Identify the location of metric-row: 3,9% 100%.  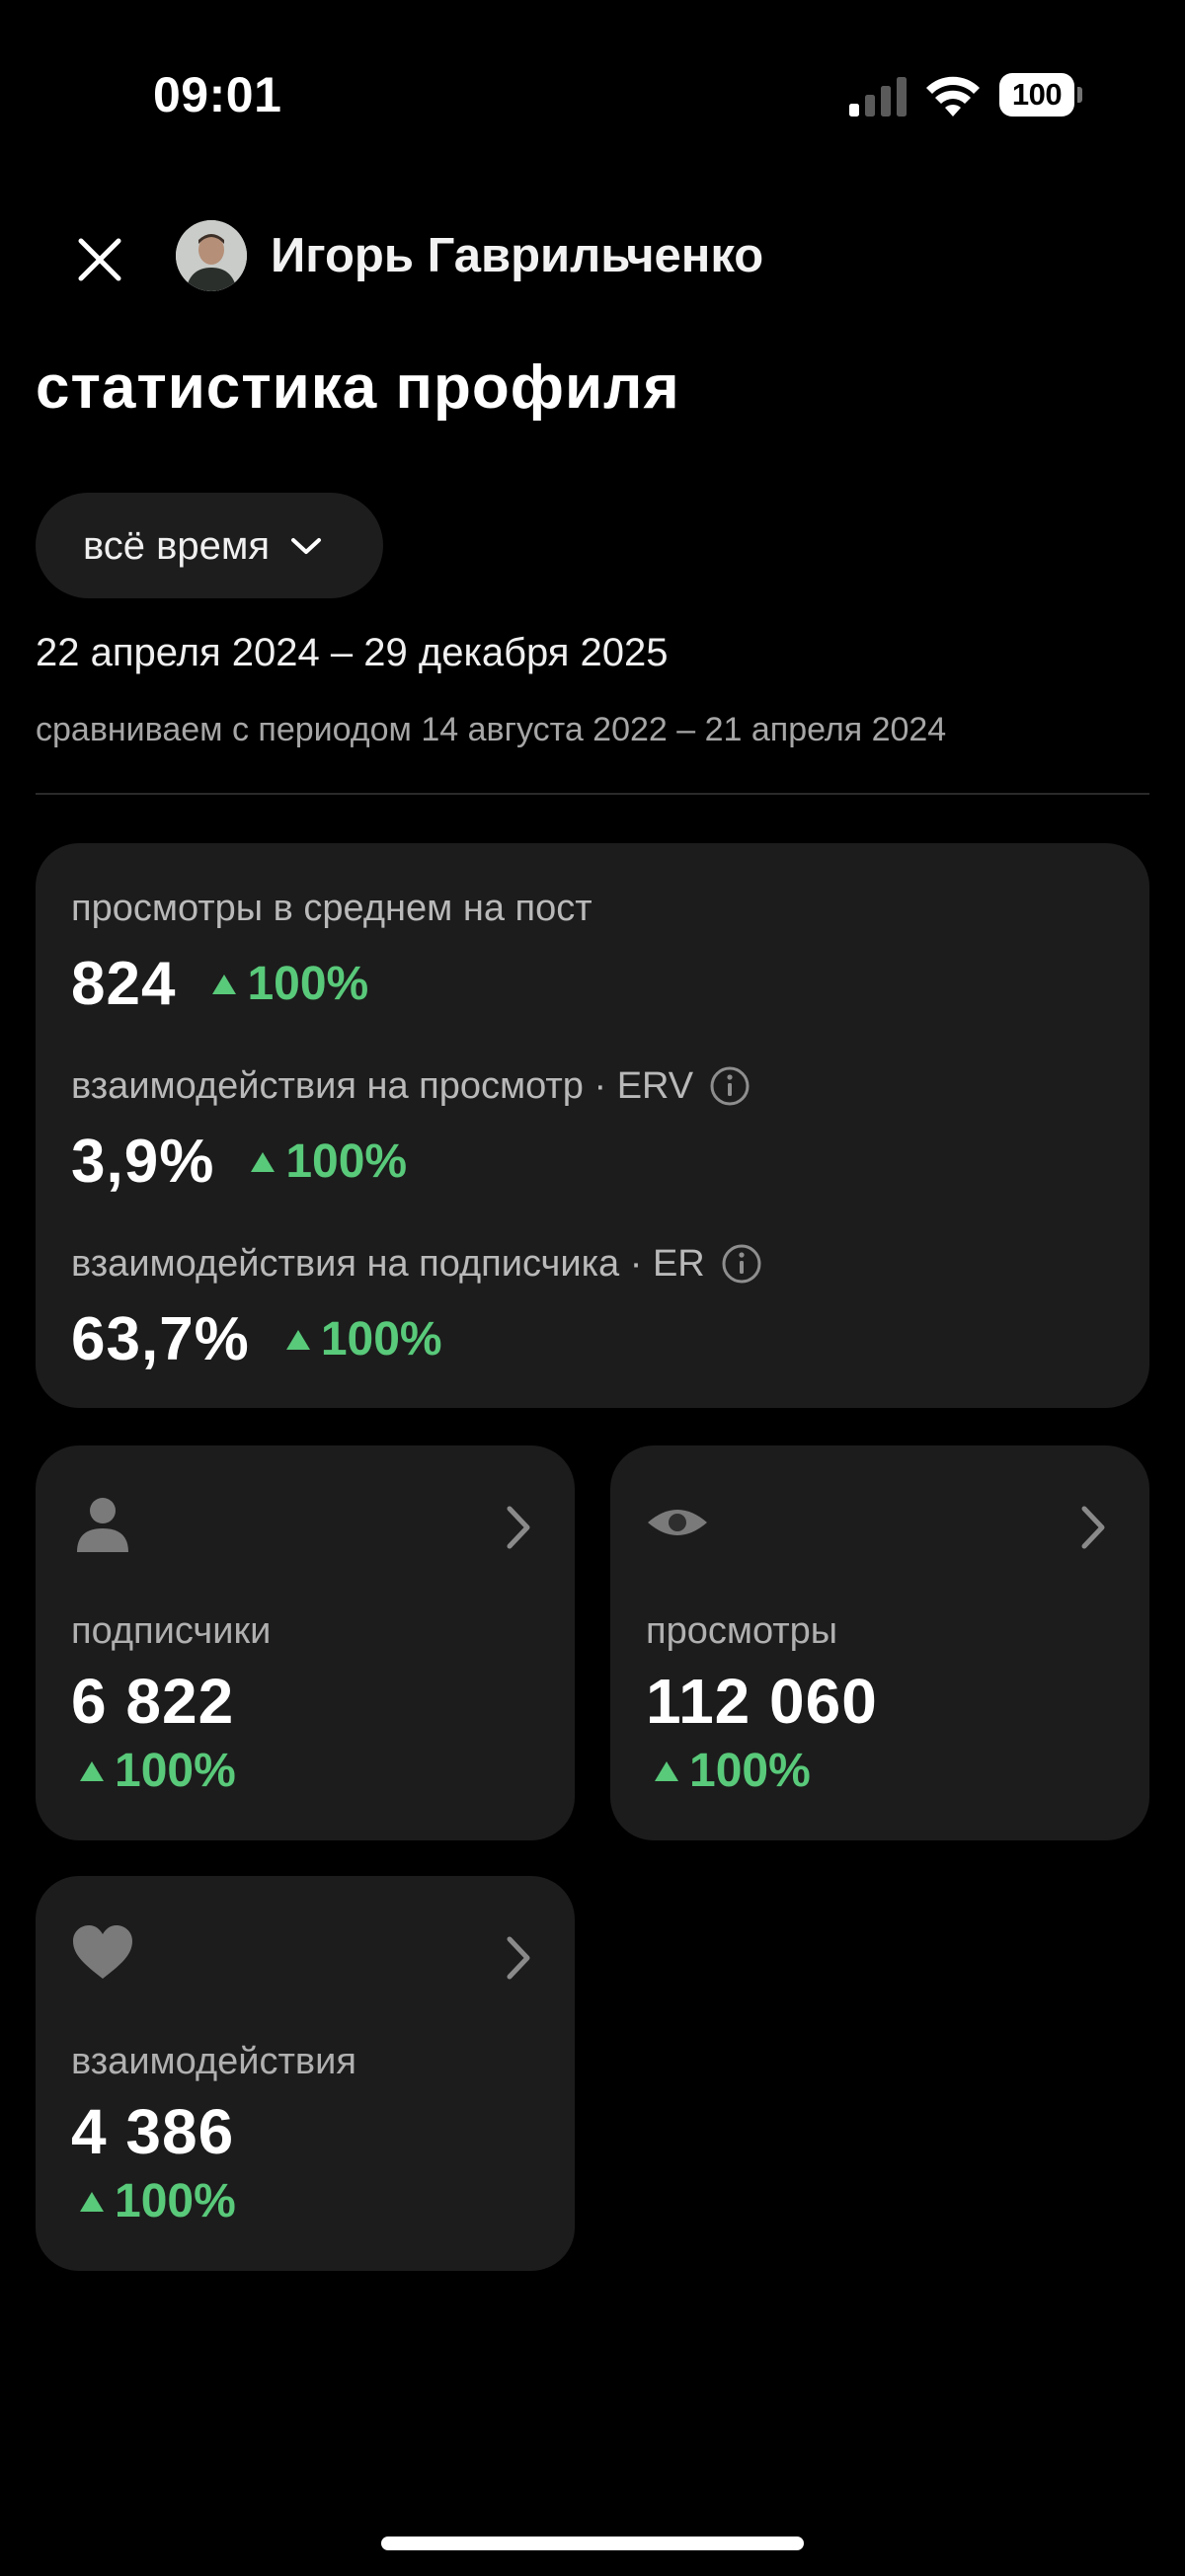
(239, 1162).